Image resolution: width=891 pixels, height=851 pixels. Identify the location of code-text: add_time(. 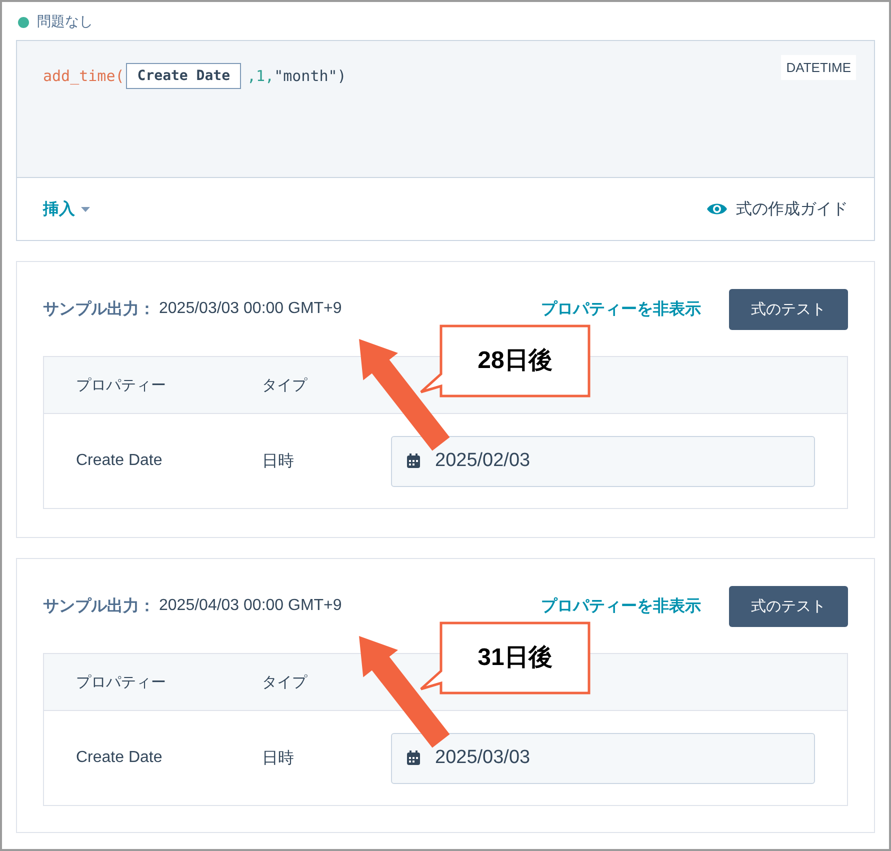
(83, 76).